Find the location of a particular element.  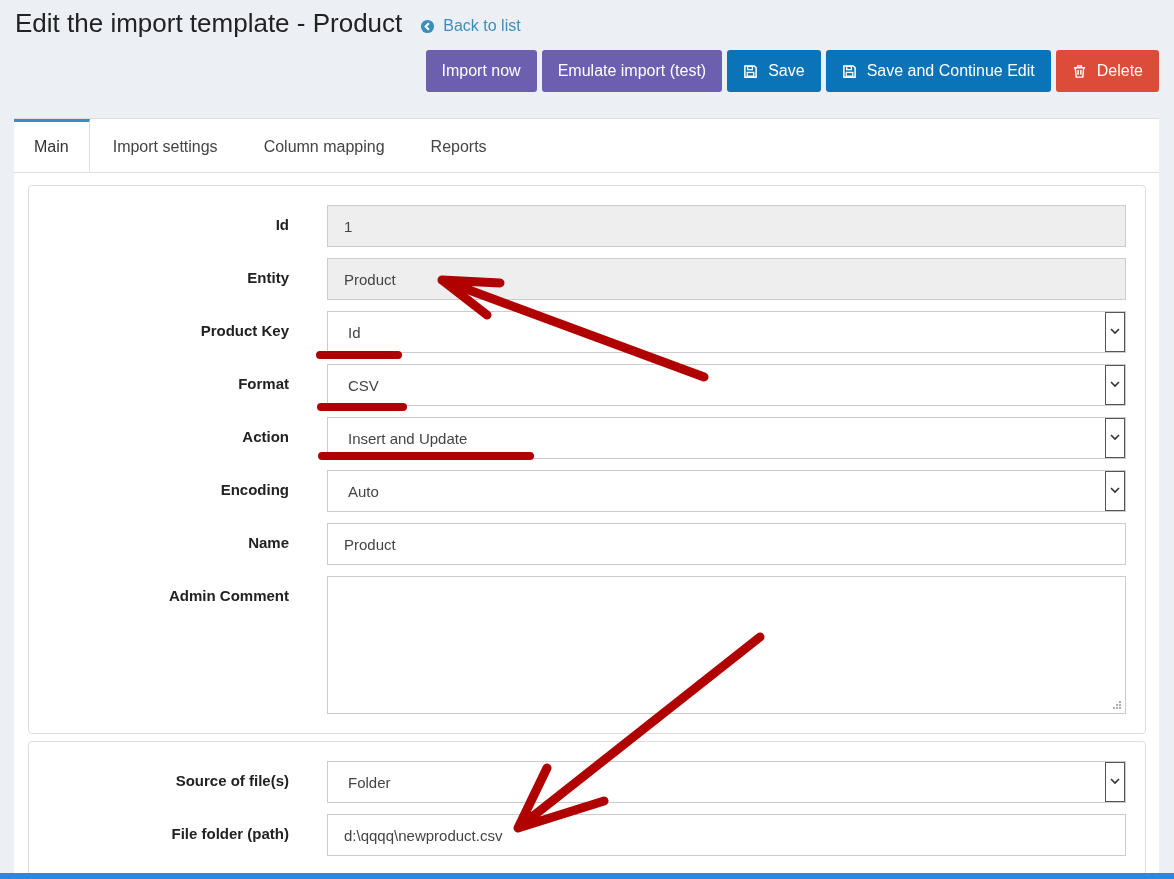

action-button: Save is located at coordinates (774, 71).